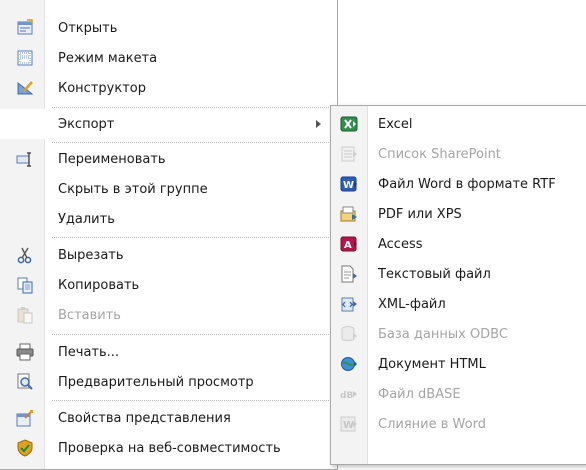 This screenshot has width=586, height=470. Describe the element at coordinates (108, 58) in the screenshot. I see `menu-item-label: Режим макета` at that location.